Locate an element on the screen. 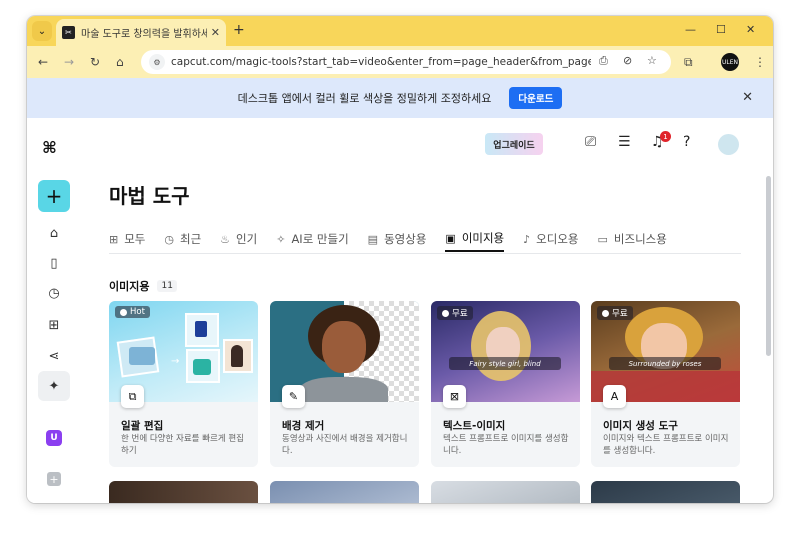 The width and height of the screenshot is (800, 554). tab-divider is located at coordinates (425, 253).